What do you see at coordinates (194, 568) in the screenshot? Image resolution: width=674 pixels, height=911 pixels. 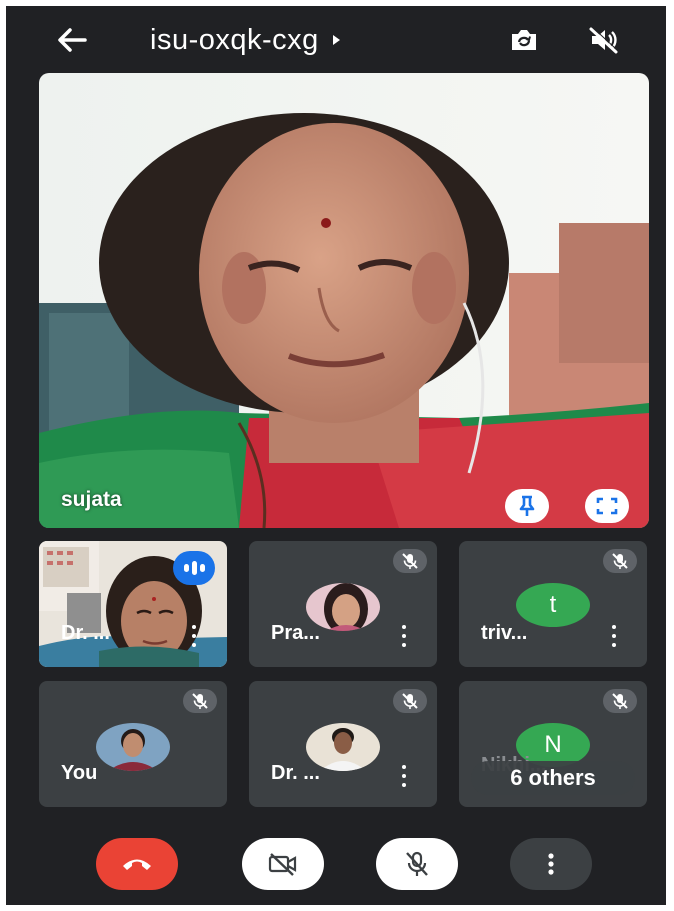 I see `speaking-indicator` at bounding box center [194, 568].